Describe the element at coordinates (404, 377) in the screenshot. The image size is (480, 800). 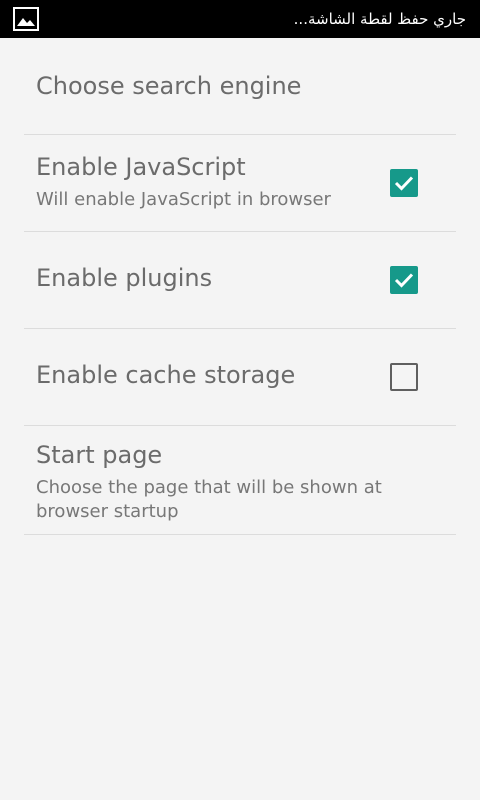
I see `cache-storage-checkbox` at that location.